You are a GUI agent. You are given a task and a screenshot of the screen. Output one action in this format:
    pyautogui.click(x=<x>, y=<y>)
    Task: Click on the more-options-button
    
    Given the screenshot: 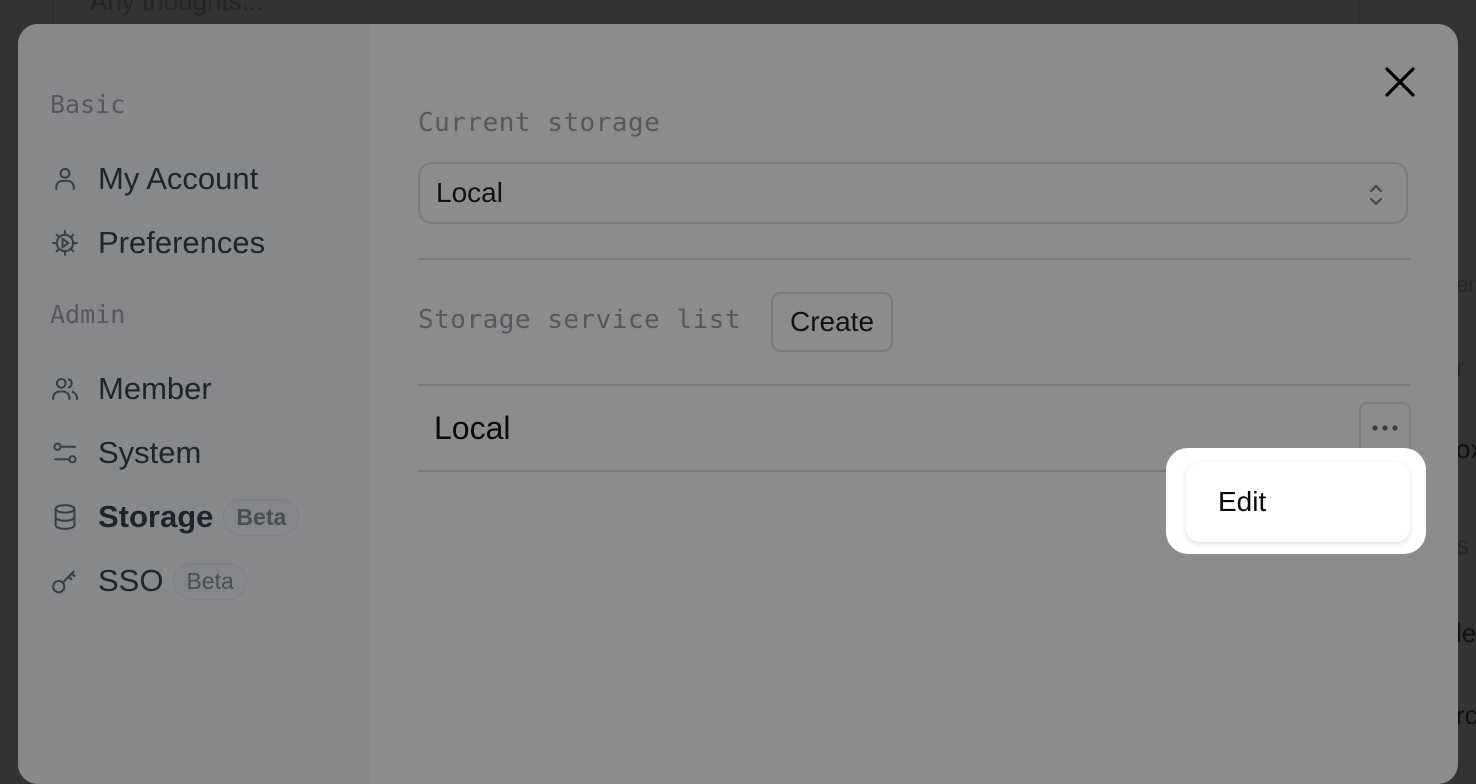 What is the action you would take?
    pyautogui.click(x=1385, y=428)
    